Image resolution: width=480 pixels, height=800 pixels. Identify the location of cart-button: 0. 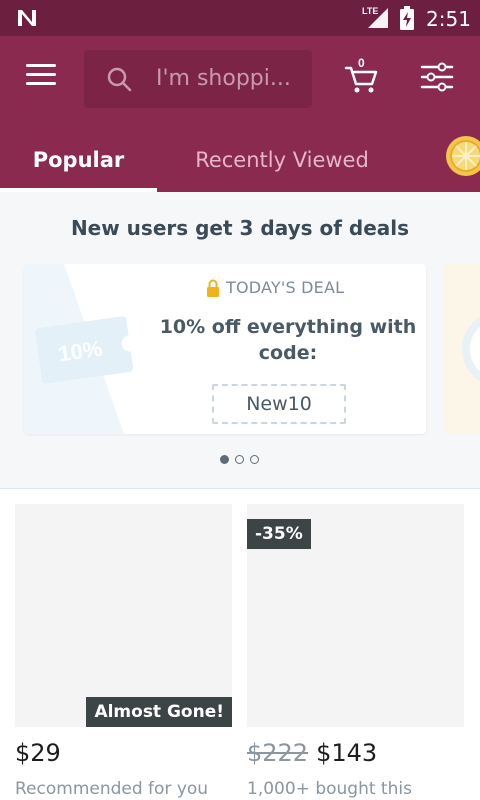
(361, 75).